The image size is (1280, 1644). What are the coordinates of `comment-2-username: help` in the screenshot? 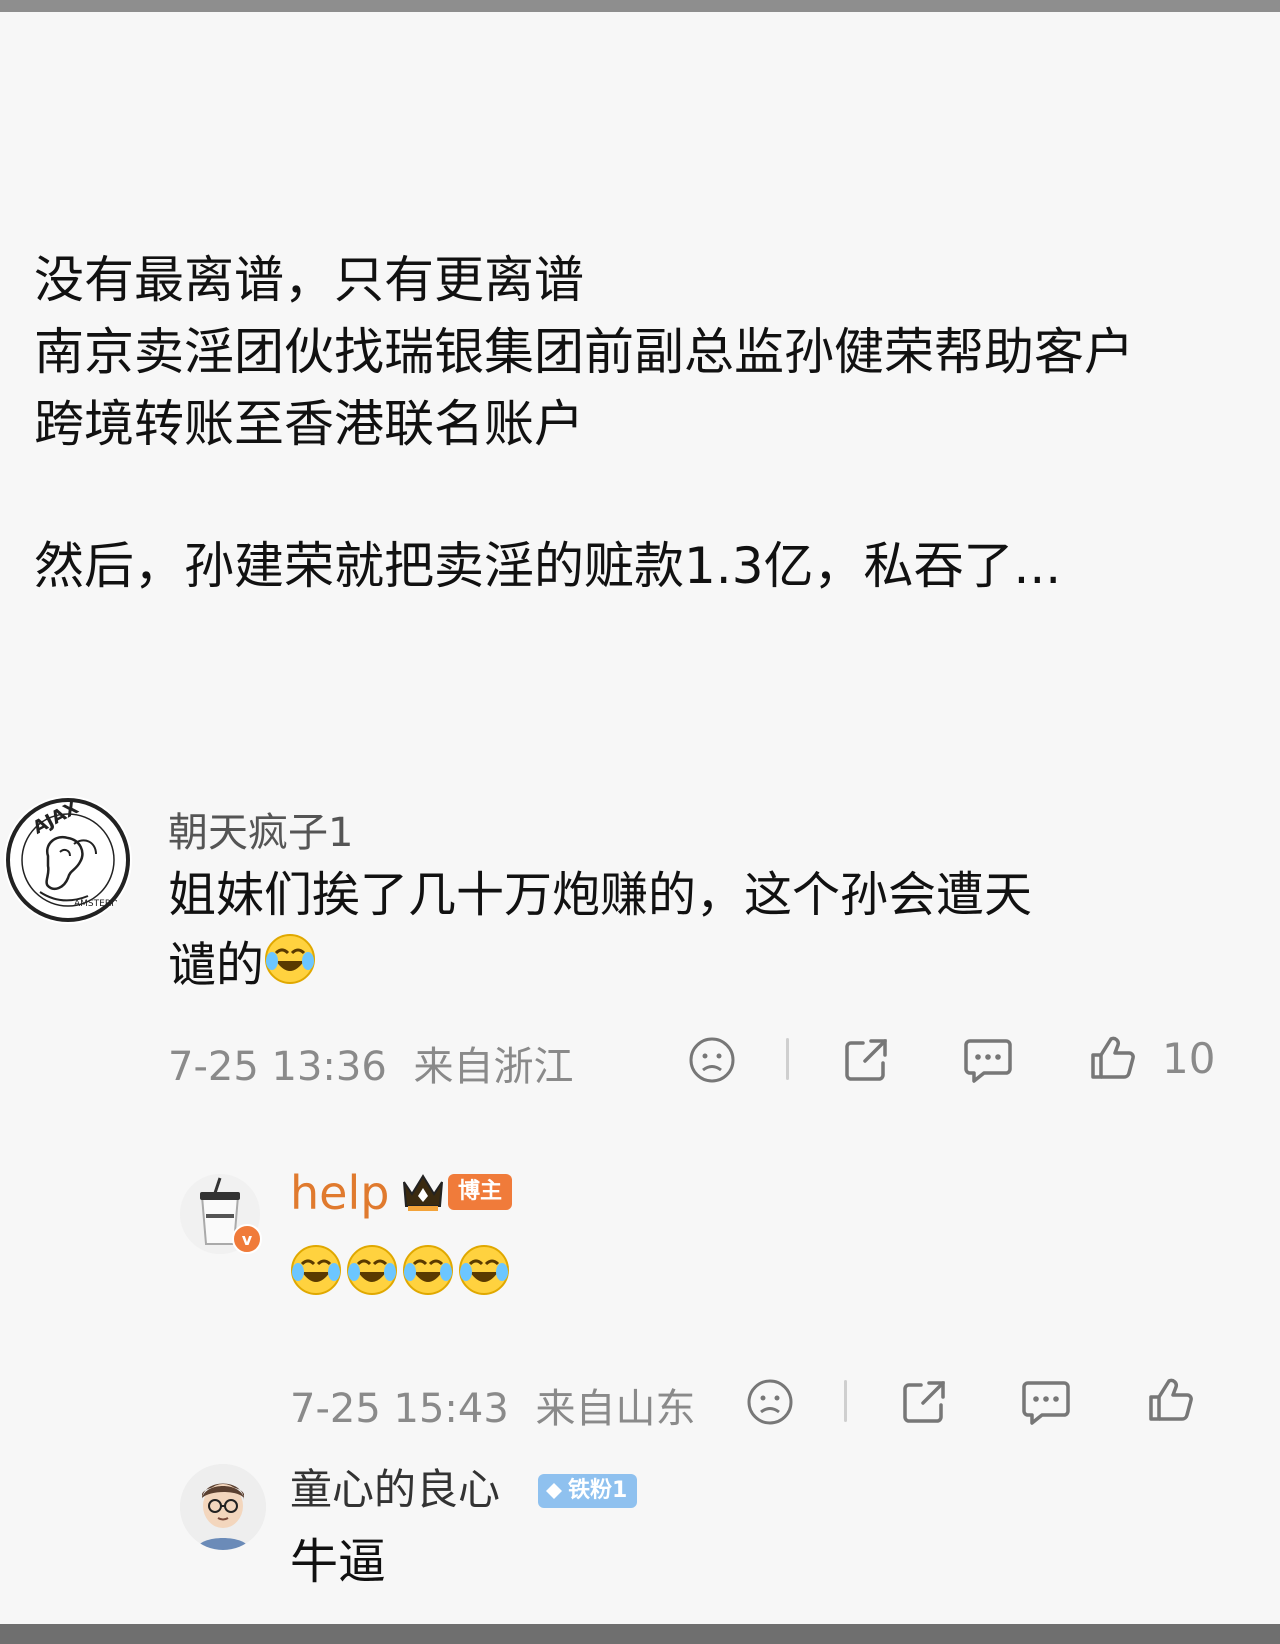 It's located at (339, 1193).